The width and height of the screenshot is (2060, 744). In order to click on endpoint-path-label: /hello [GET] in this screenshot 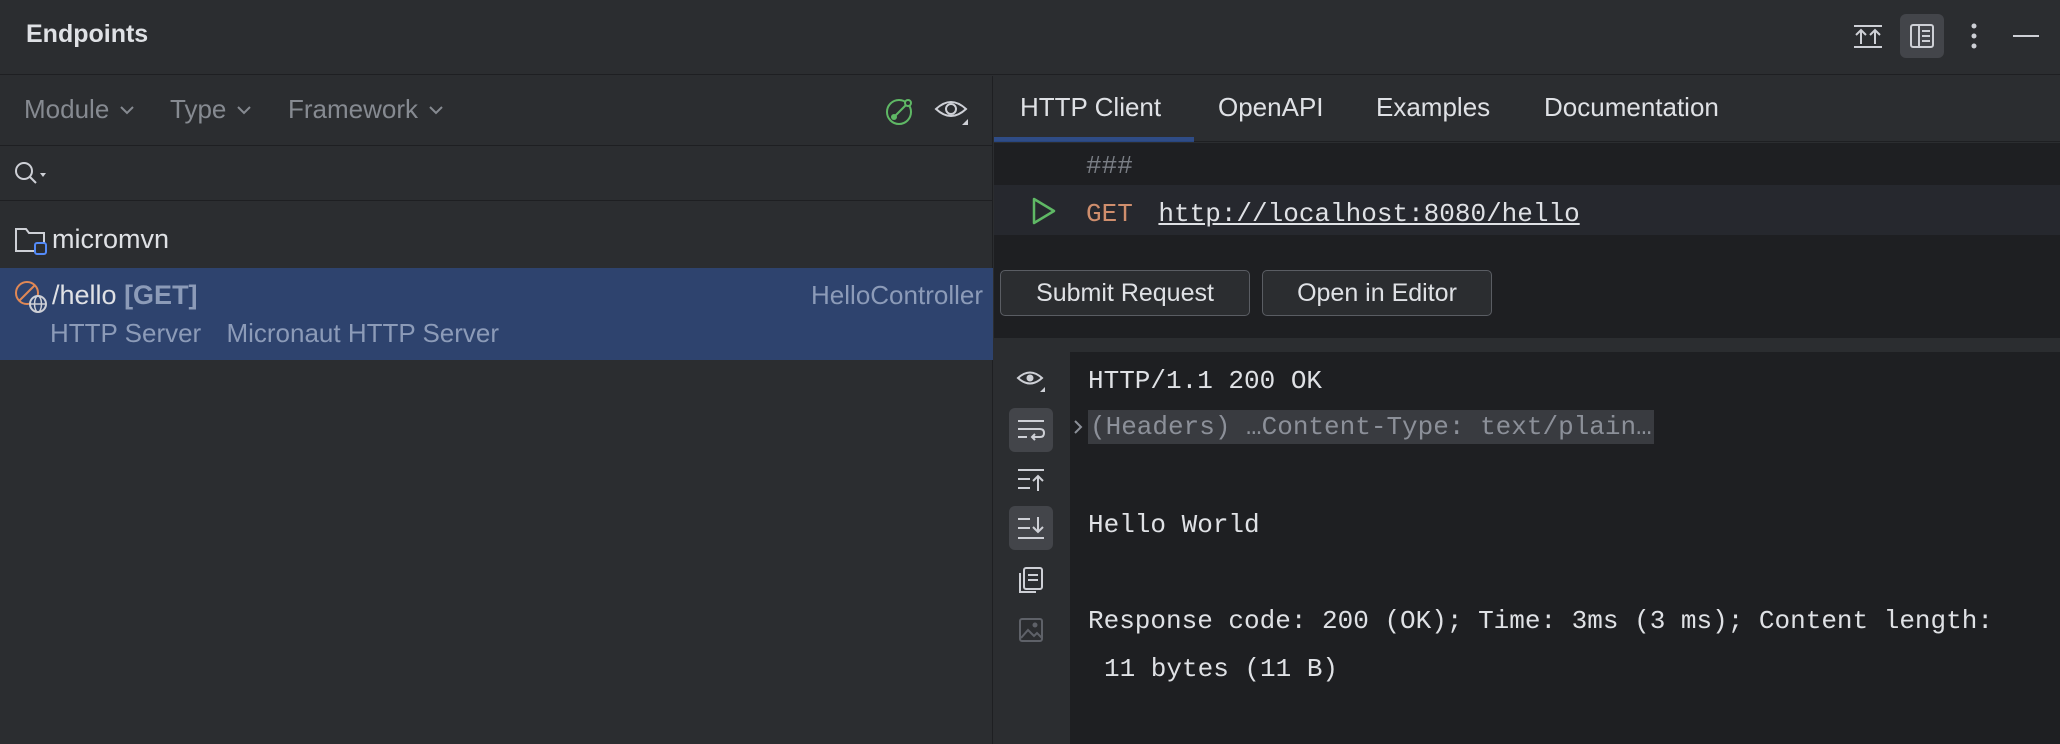, I will do `click(125, 295)`.